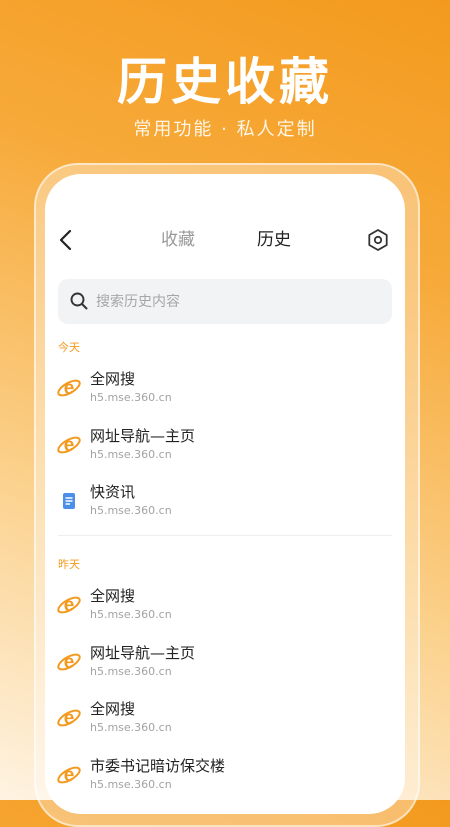 Image resolution: width=450 pixels, height=827 pixels. Describe the element at coordinates (225, 505) in the screenshot. I see `history-item: 快资讯 h5.mse.360.cn` at that location.